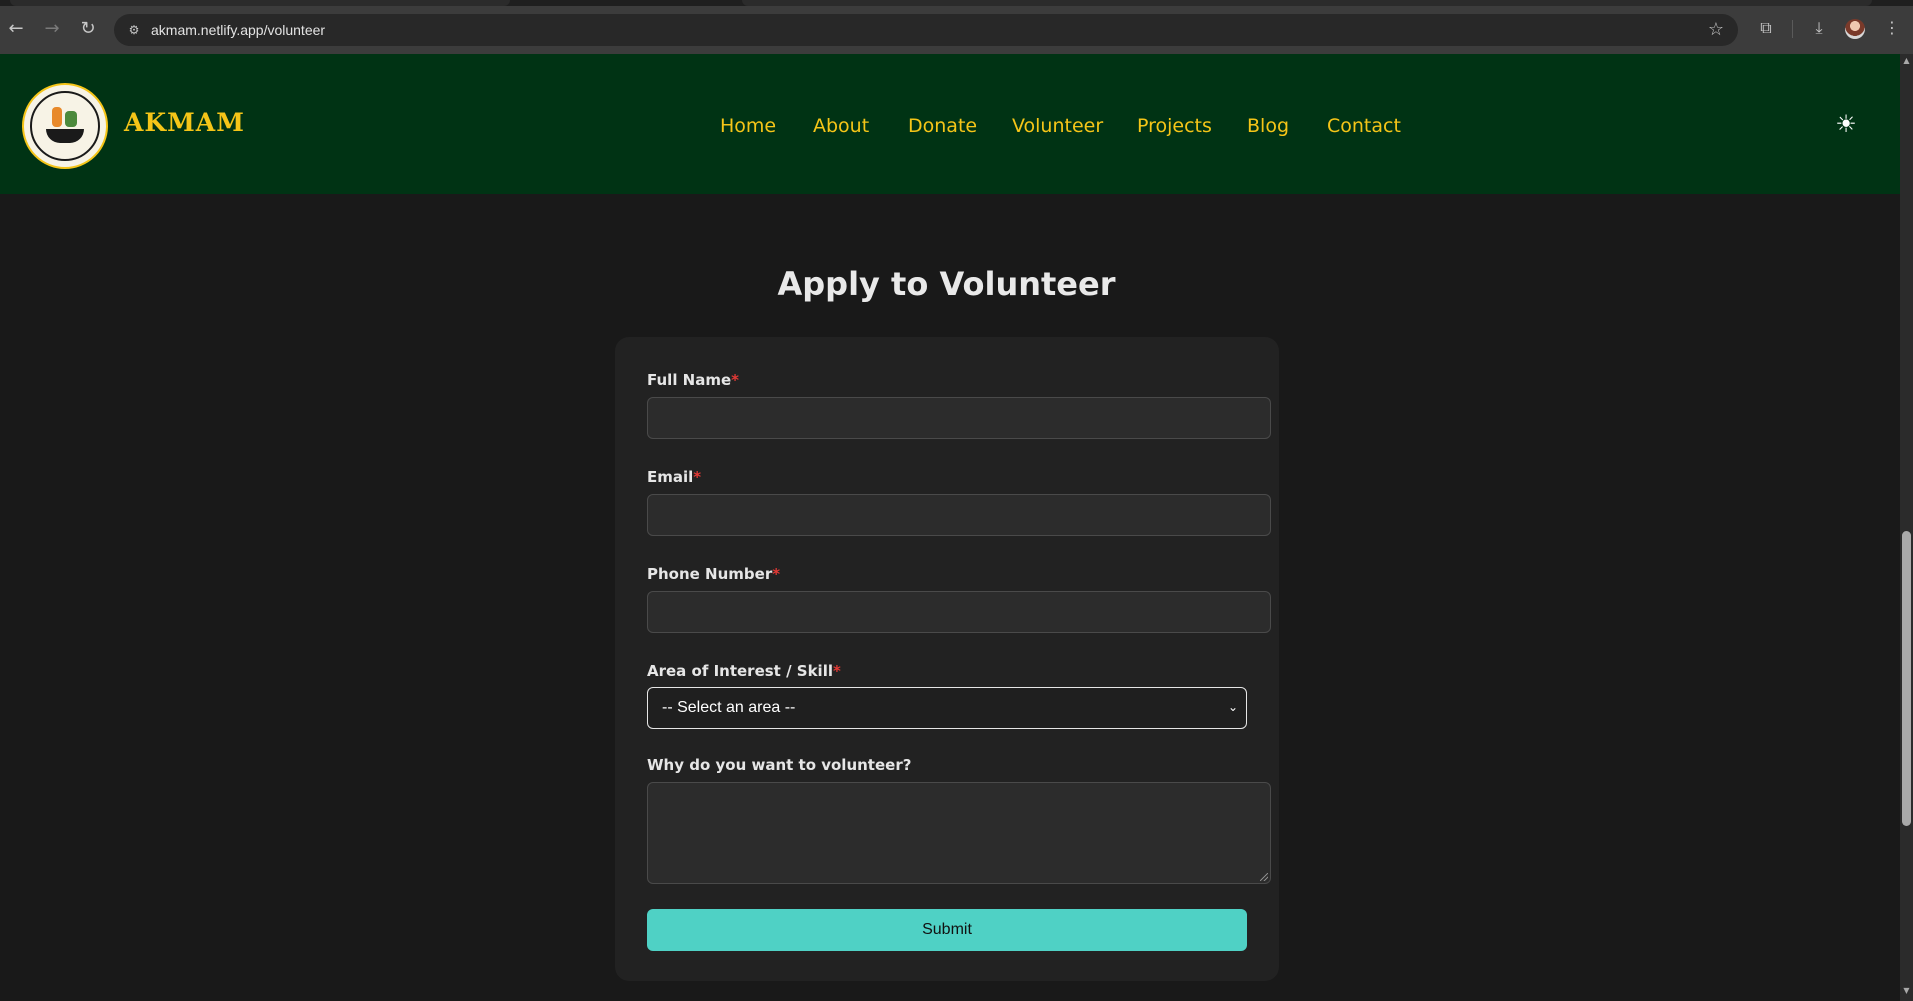  What do you see at coordinates (1264, 877) in the screenshot?
I see `resize-handle-icon` at bounding box center [1264, 877].